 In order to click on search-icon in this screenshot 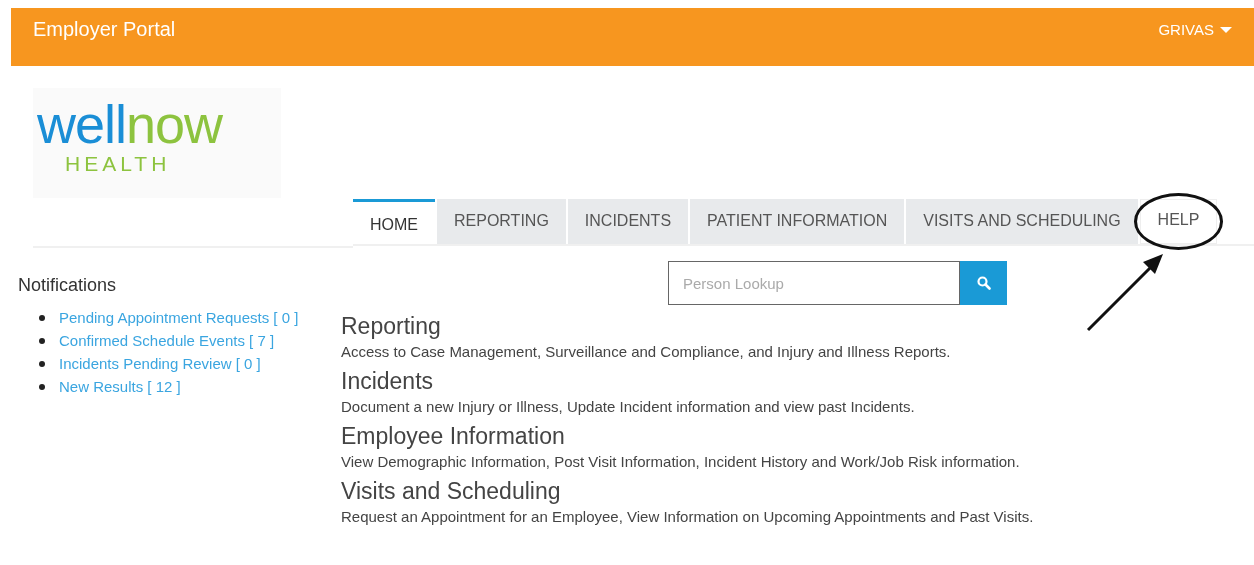, I will do `click(983, 283)`.